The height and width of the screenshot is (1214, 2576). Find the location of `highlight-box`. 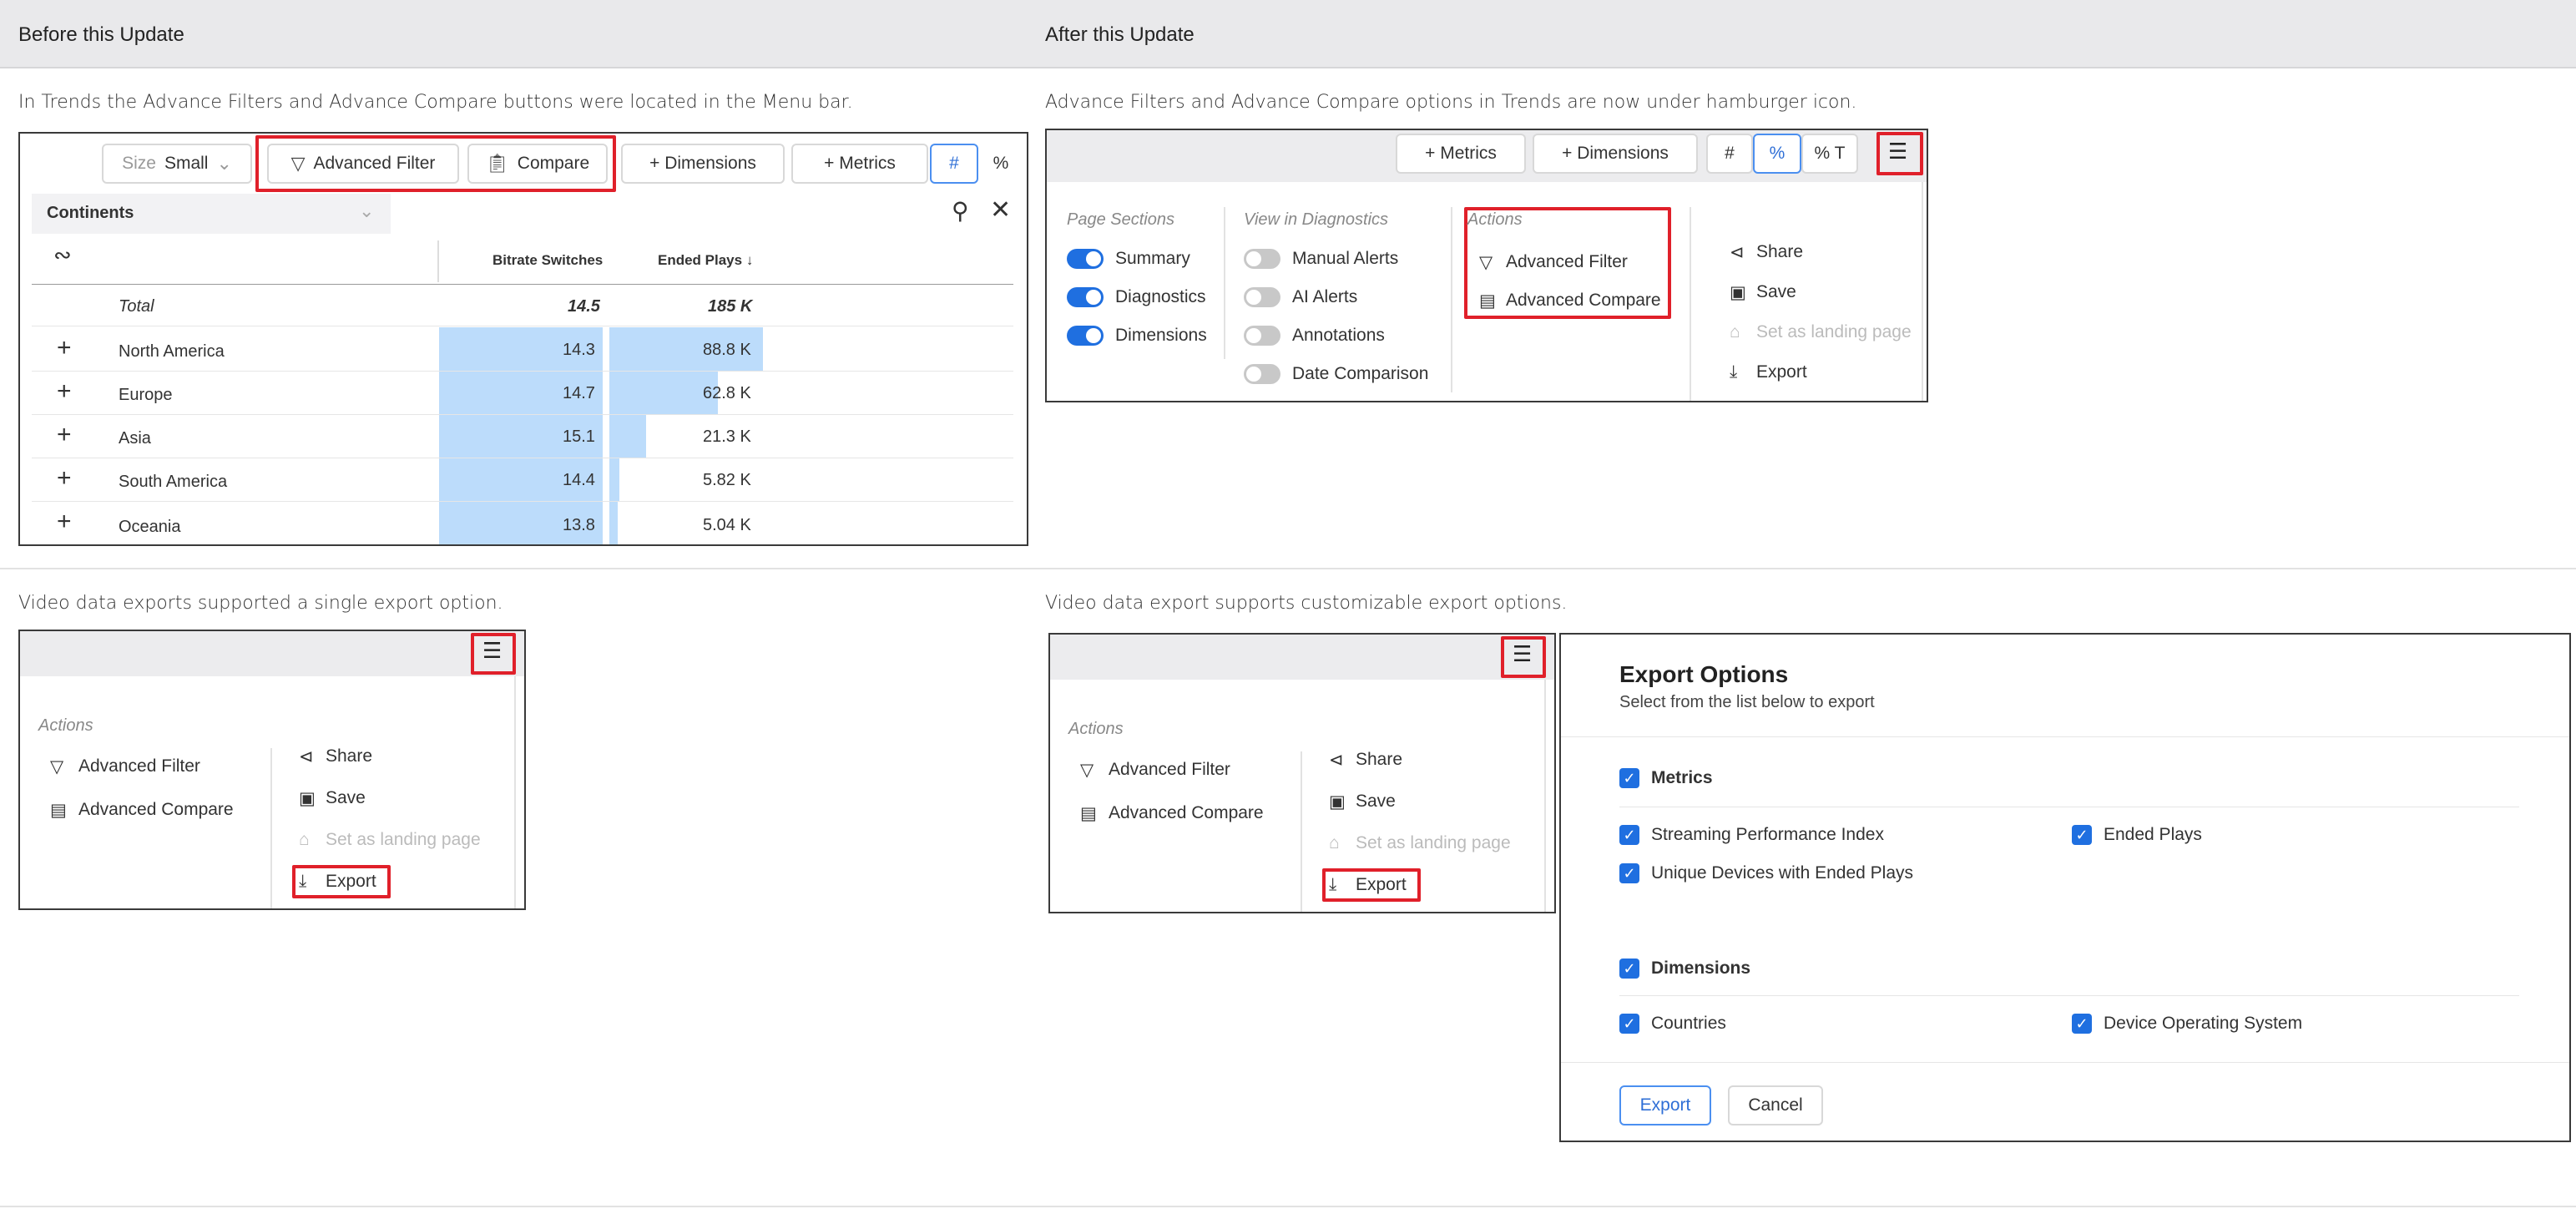

highlight-box is located at coordinates (435, 163).